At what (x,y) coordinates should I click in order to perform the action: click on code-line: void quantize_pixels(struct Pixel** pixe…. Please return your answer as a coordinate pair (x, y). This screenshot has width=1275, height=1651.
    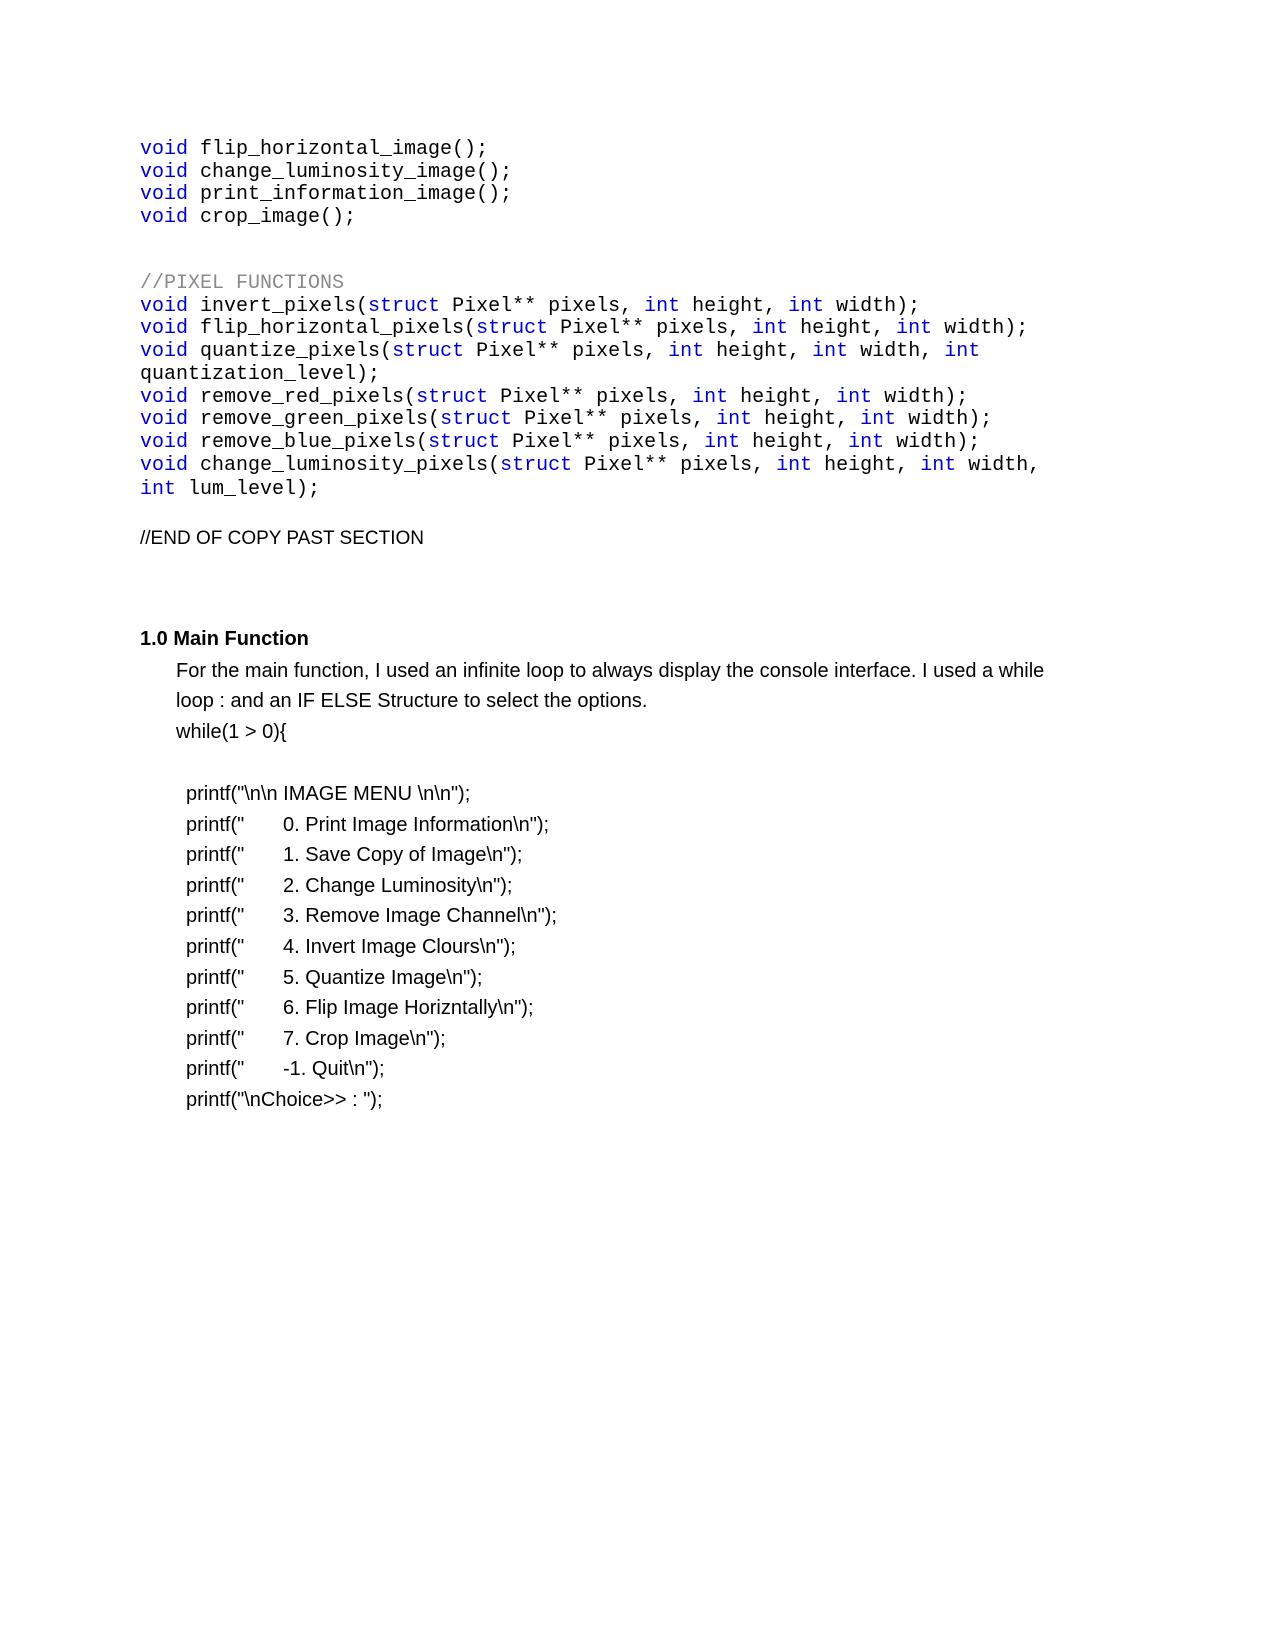
    Looking at the image, I should click on (590, 352).